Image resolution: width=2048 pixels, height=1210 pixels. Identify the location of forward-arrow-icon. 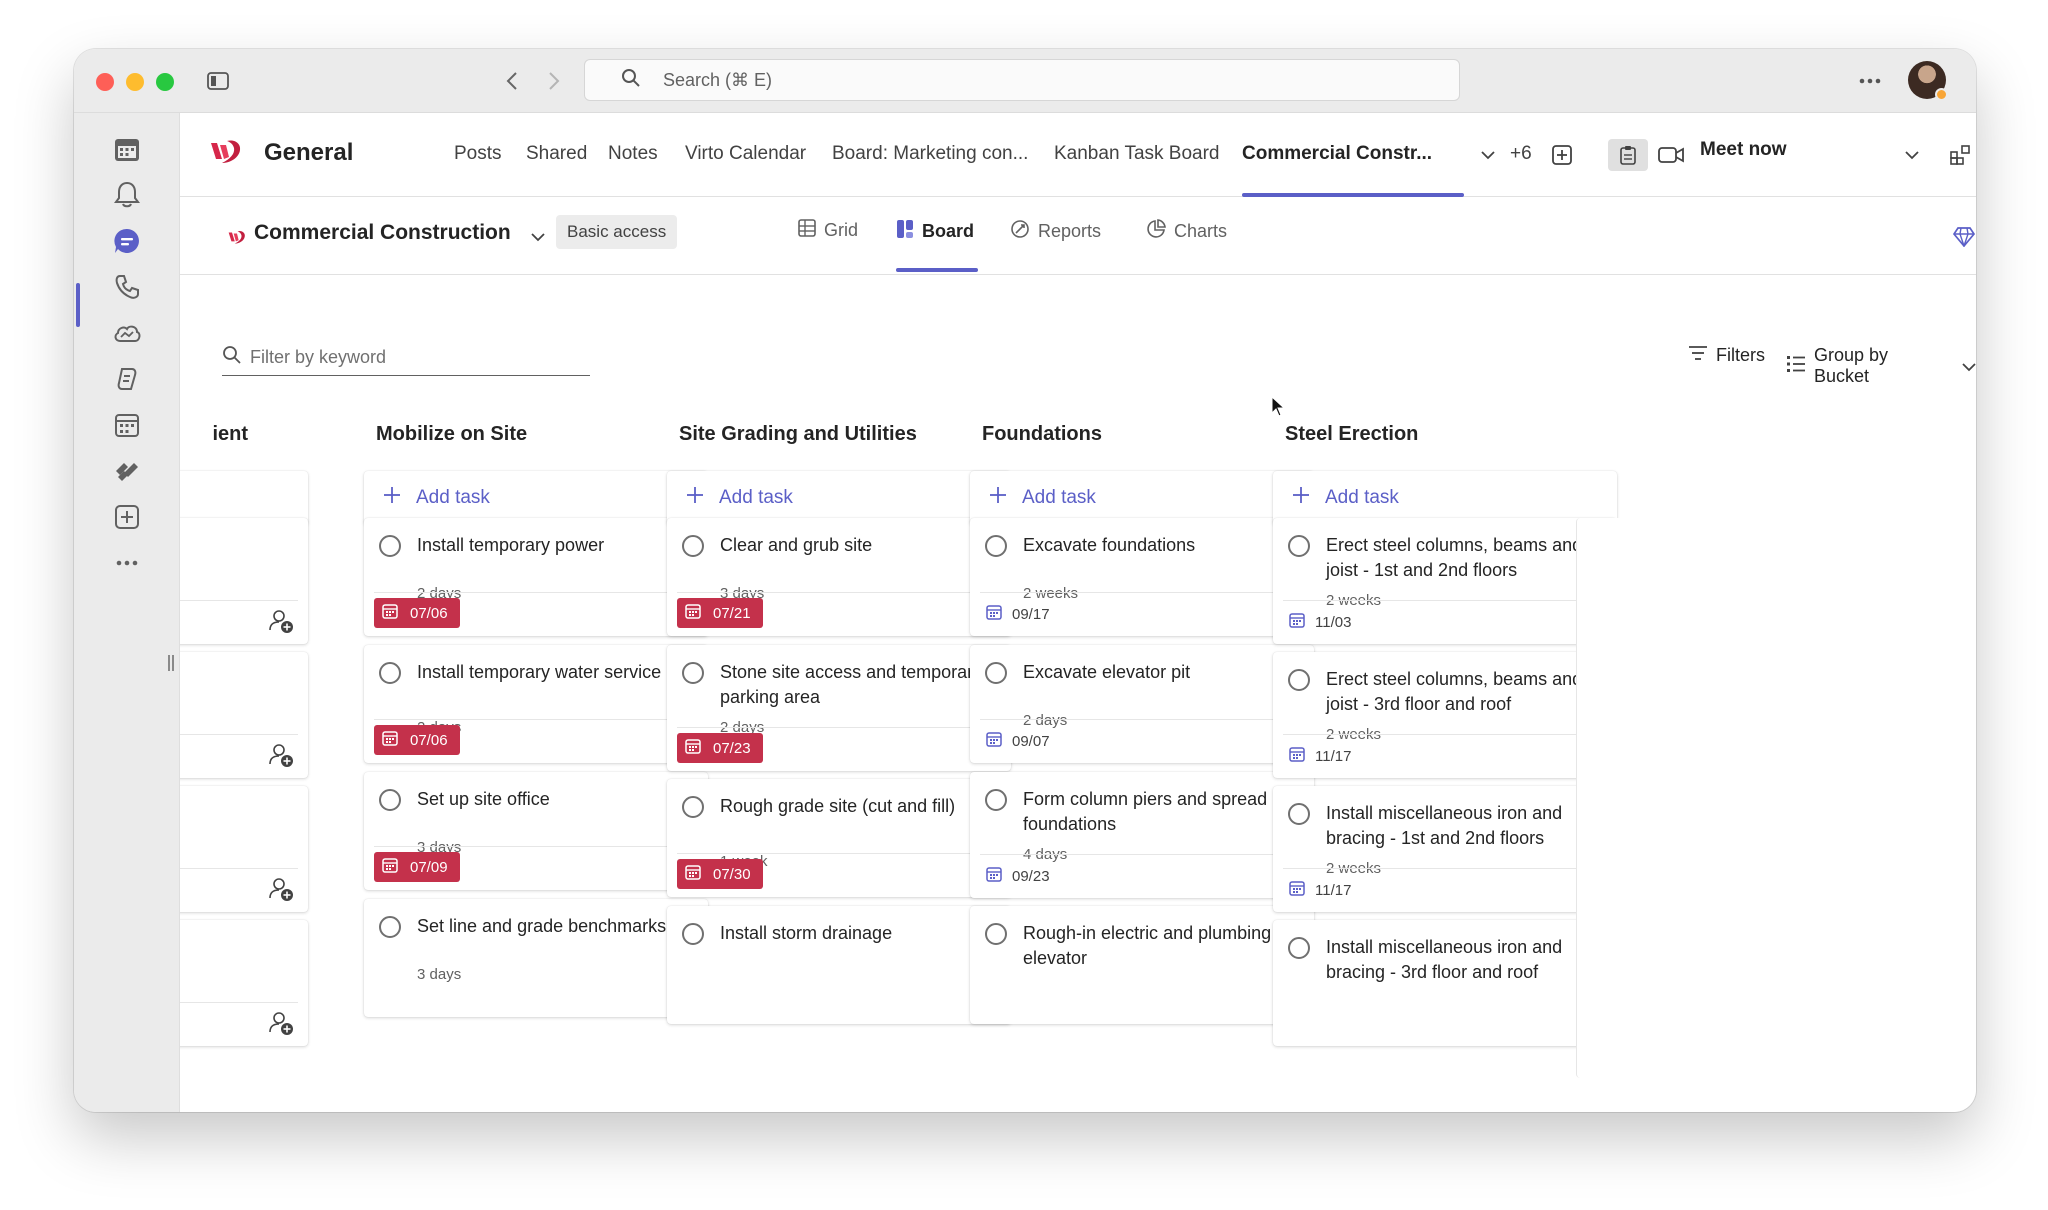
(554, 81).